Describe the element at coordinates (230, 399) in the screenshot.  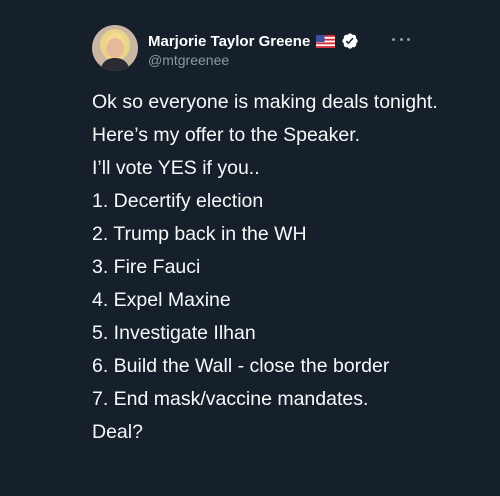
I see `tweet-list-item: 7. End mask/vaccine mandates.` at that location.